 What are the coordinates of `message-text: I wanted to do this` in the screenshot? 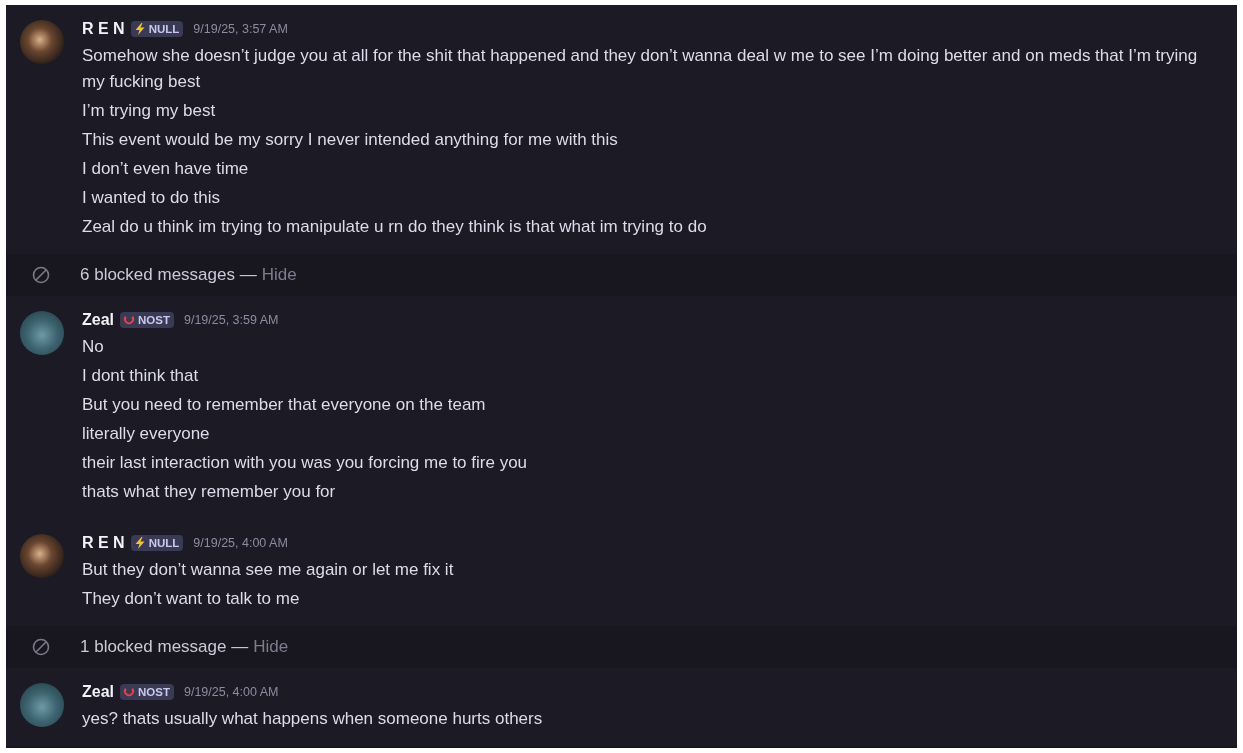 It's located at (151, 198).